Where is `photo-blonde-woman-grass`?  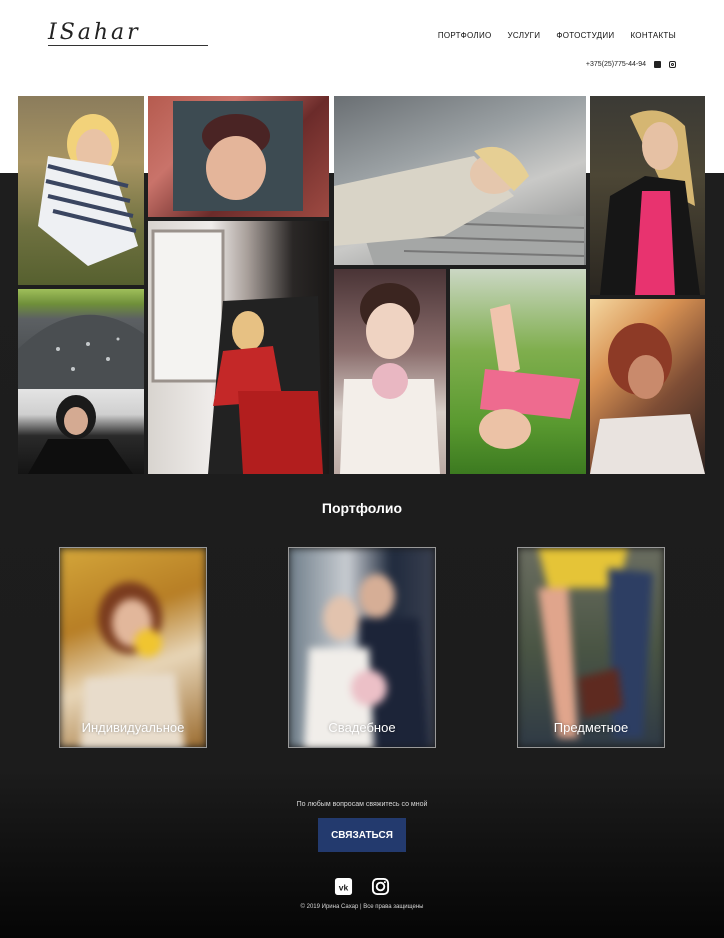
photo-blonde-woman-grass is located at coordinates (88, 190).